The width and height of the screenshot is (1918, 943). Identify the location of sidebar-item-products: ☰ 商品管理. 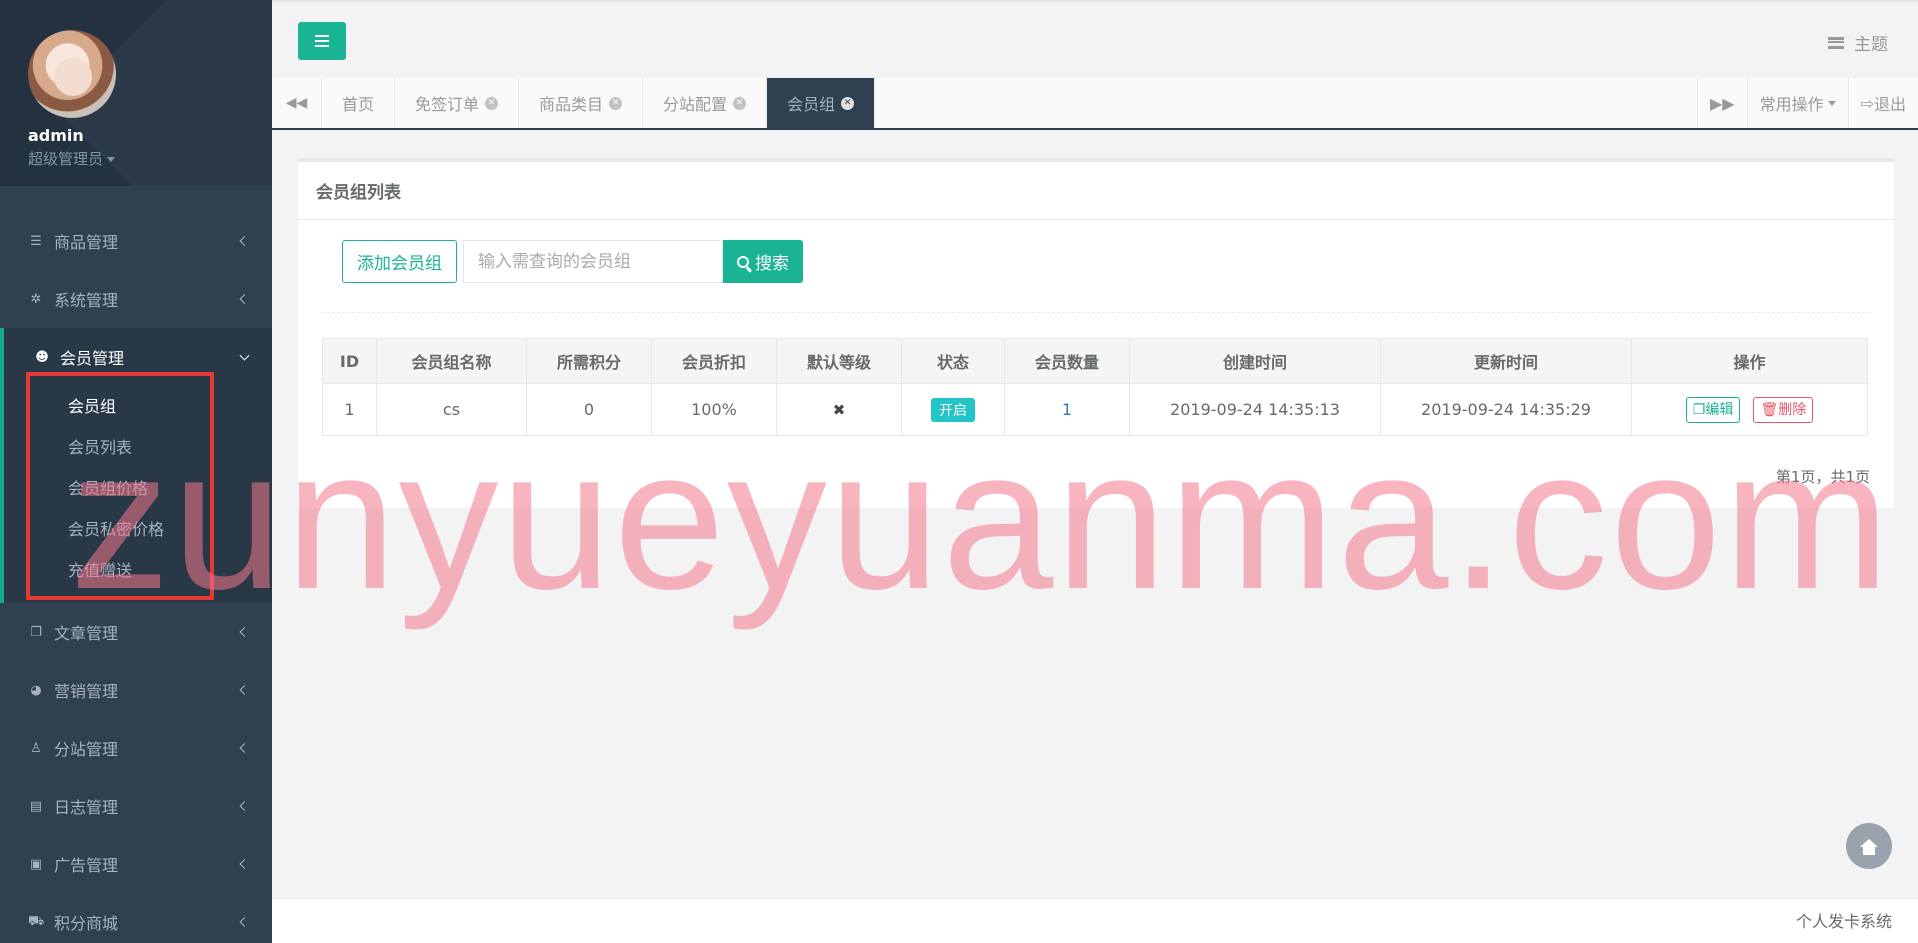
(136, 241).